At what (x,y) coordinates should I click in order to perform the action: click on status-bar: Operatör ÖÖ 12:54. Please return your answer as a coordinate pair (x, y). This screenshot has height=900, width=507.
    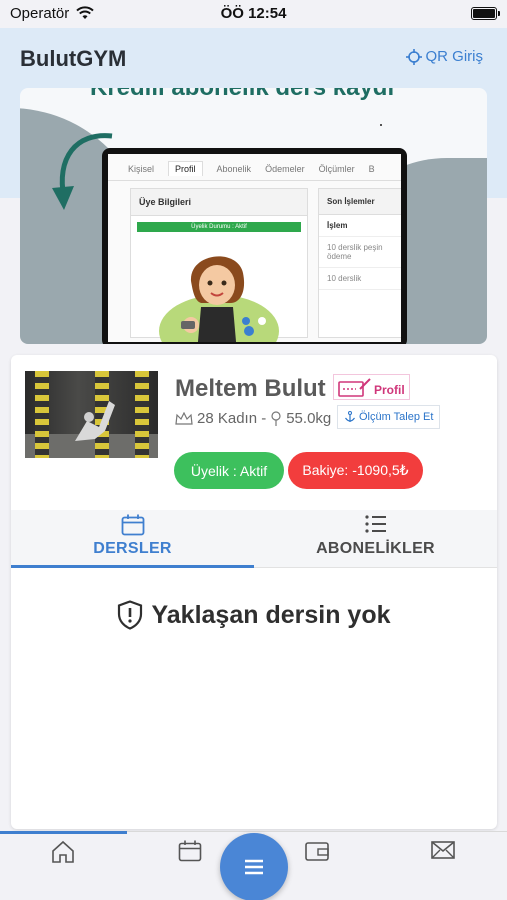
    Looking at the image, I should click on (253, 14).